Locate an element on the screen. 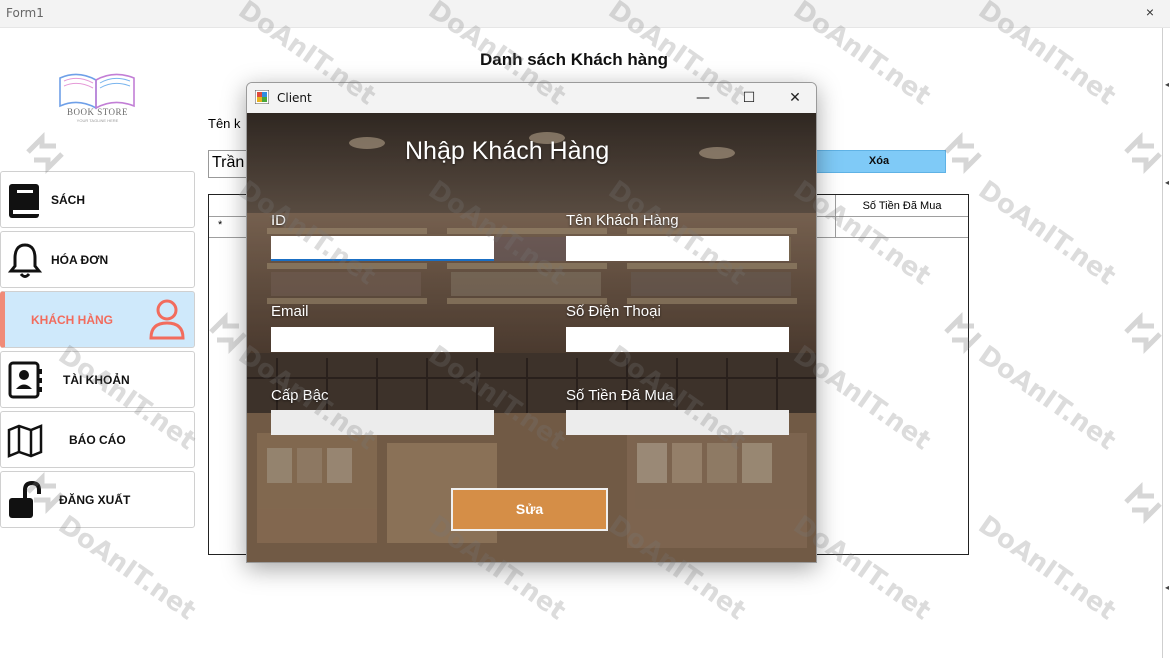  rank-field is located at coordinates (382, 422).